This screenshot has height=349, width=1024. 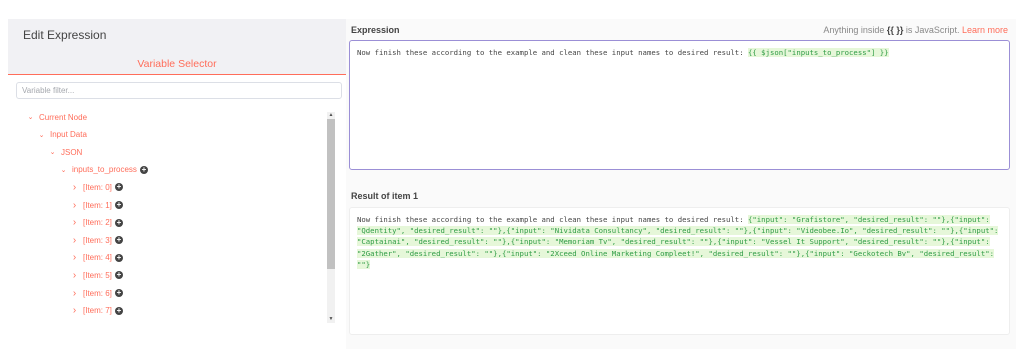 What do you see at coordinates (72, 152) in the screenshot?
I see `tree-item-label: JSON` at bounding box center [72, 152].